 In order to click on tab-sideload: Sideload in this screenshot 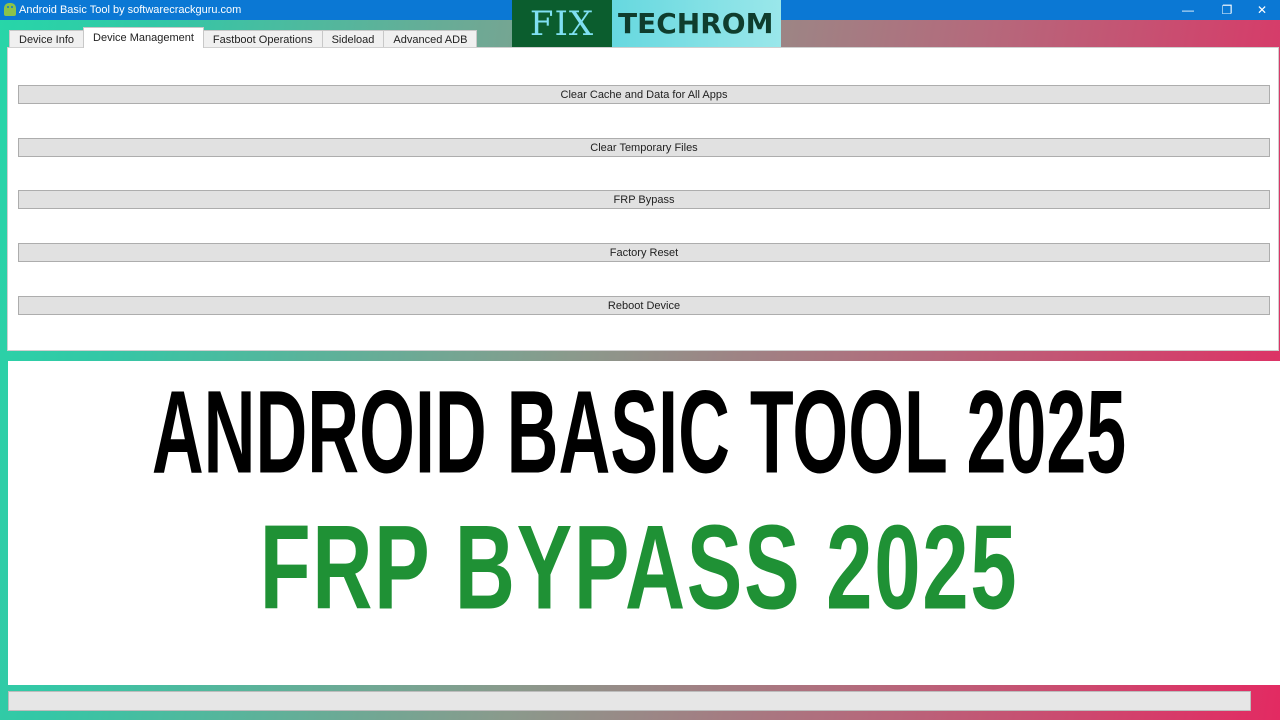, I will do `click(353, 39)`.